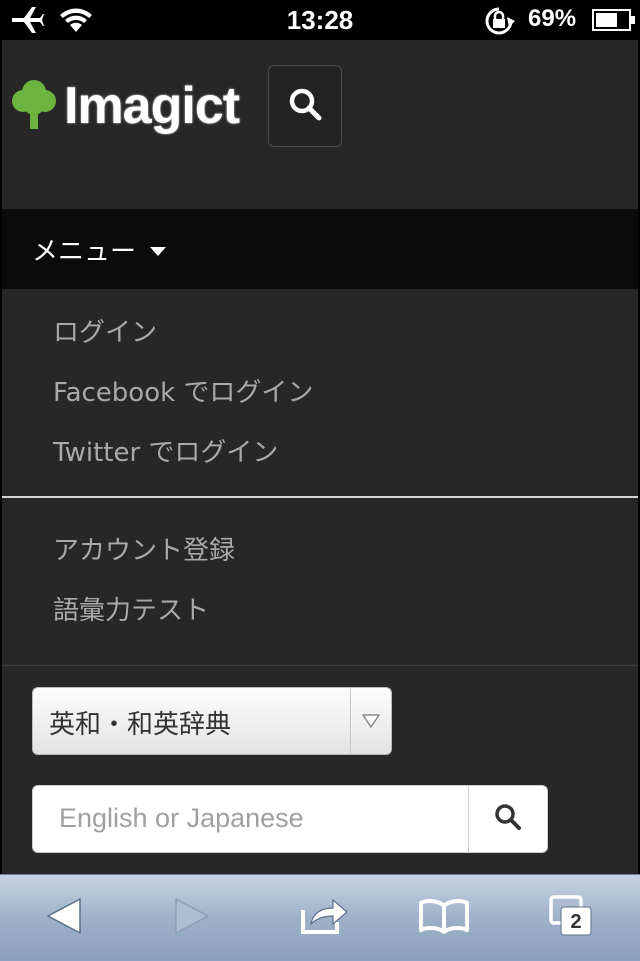 This screenshot has width=640, height=961. I want to click on tabs-button: 2, so click(570, 918).